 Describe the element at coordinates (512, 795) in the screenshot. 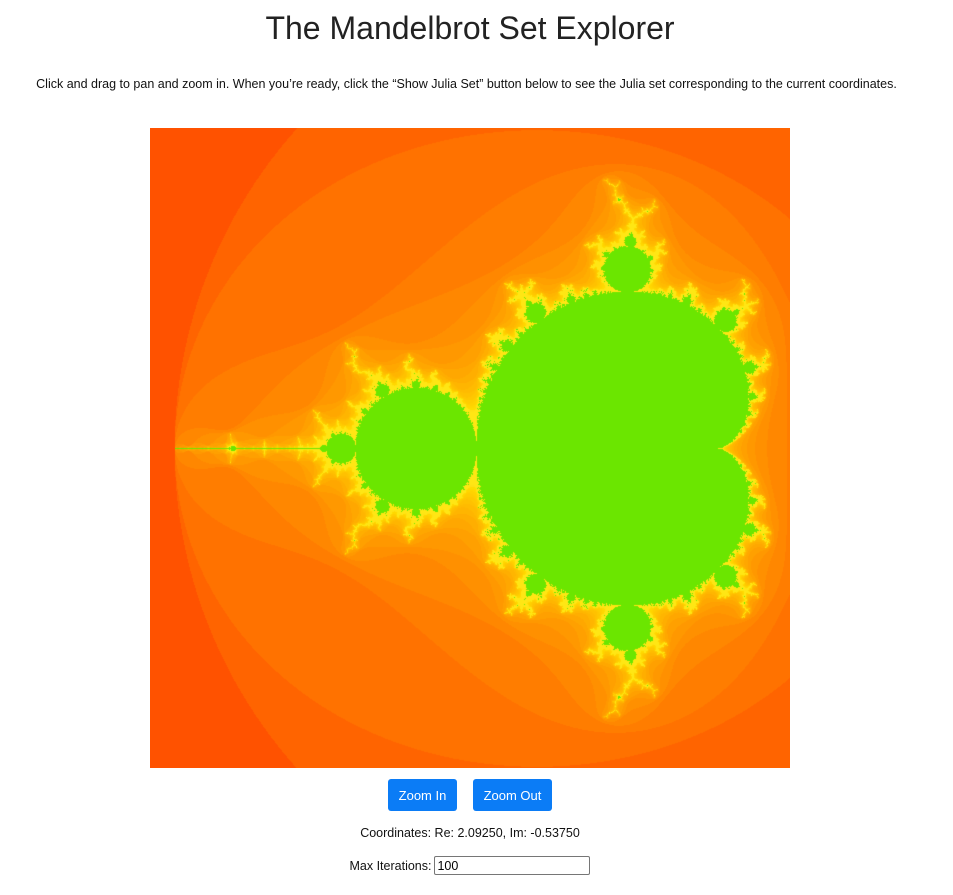

I see `zoom-out-button: Zoom Out` at that location.